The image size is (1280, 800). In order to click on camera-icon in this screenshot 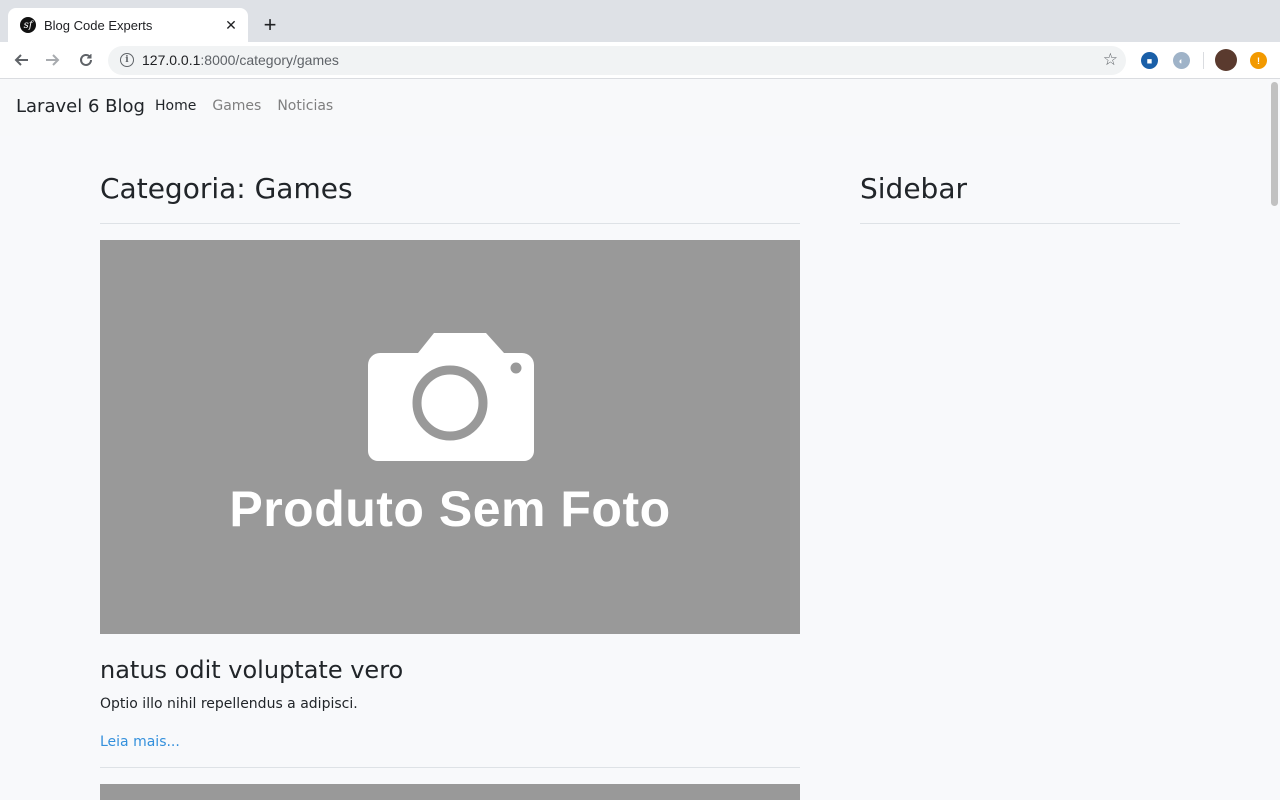, I will do `click(451, 397)`.